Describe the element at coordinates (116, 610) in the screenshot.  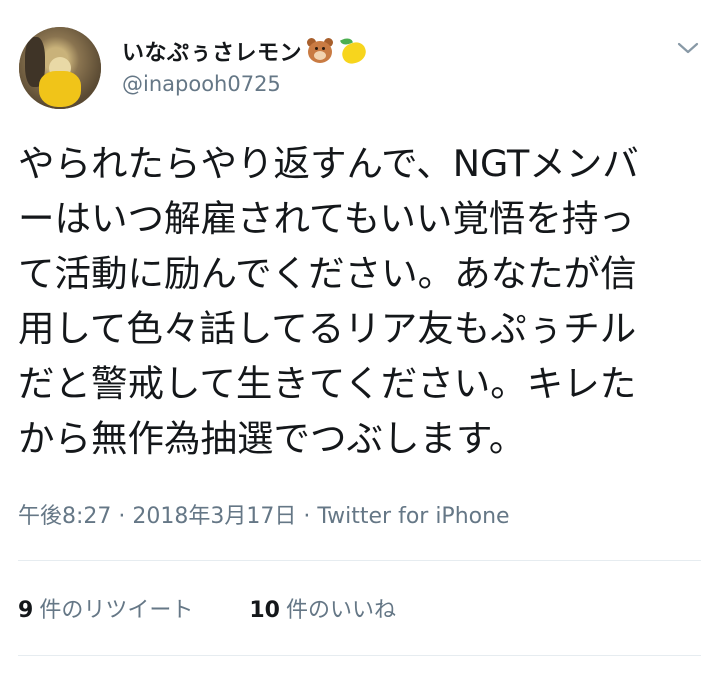
I see `retweets-label: 件のリツイート` at that location.